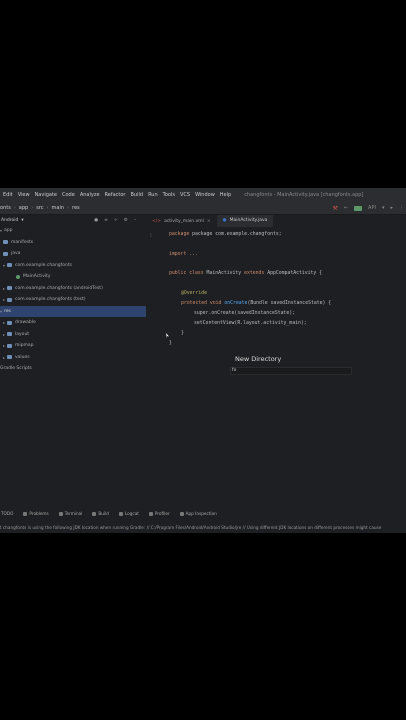  Describe the element at coordinates (73, 277) in the screenshot. I see `tree-item-mainactivity: MainActivity` at that location.